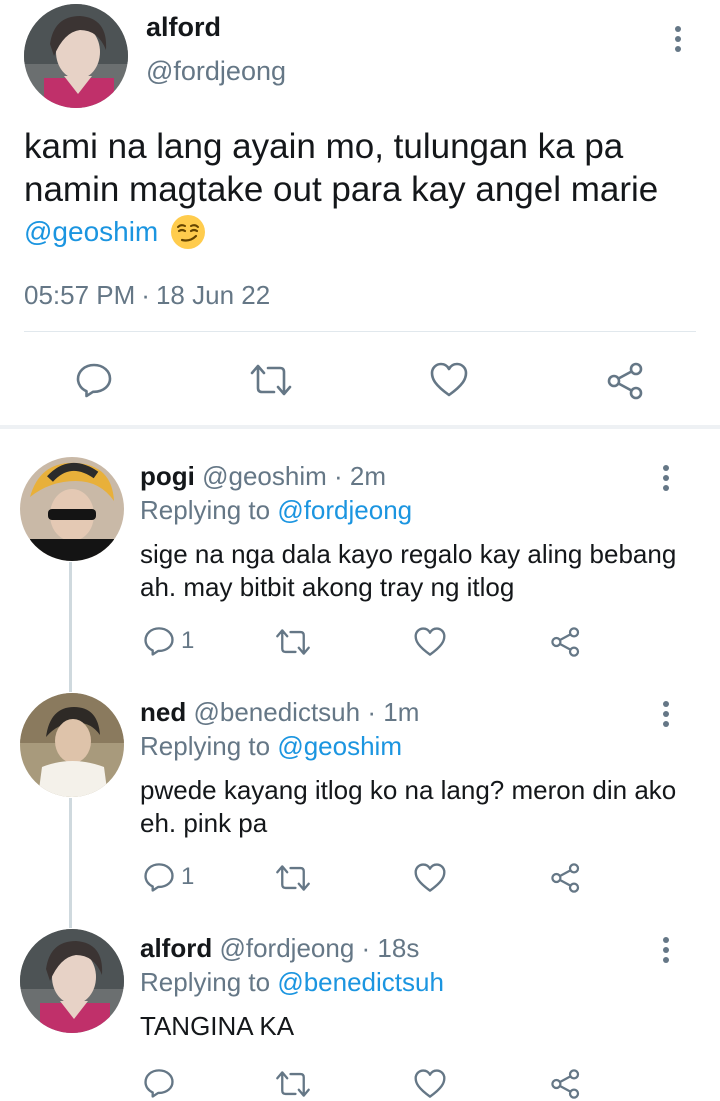 This screenshot has width=720, height=1101. I want to click on reply-author-name: pogi, so click(167, 476).